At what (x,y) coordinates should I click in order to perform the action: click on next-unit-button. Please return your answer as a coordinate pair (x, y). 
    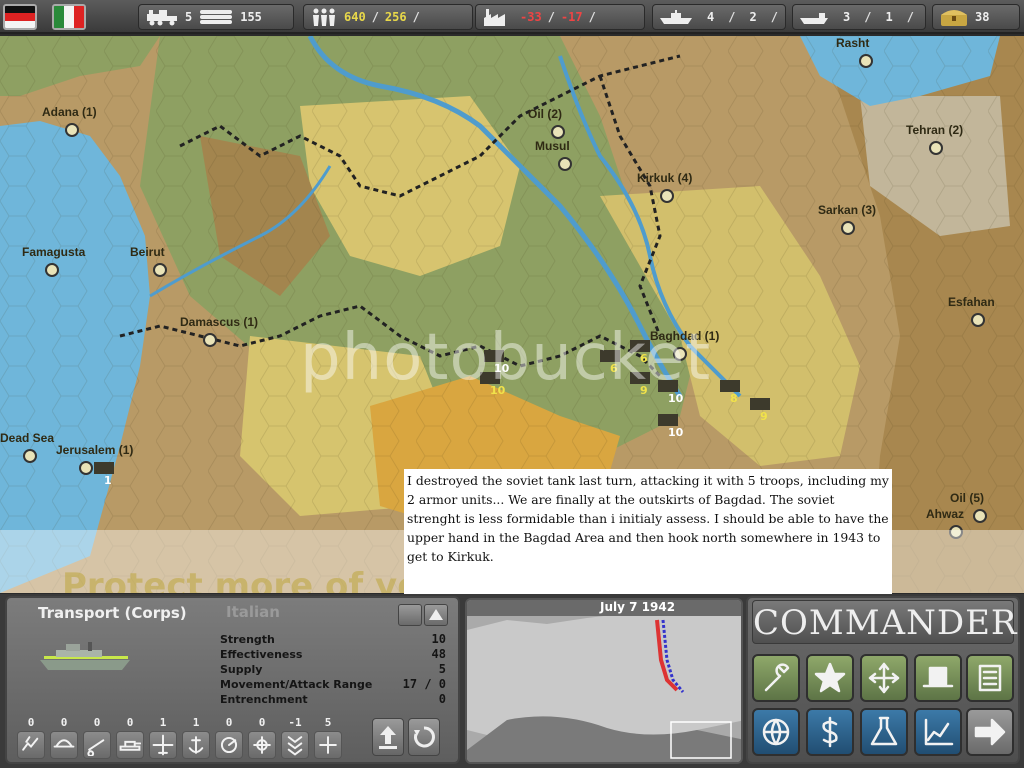
    Looking at the image, I should click on (436, 615).